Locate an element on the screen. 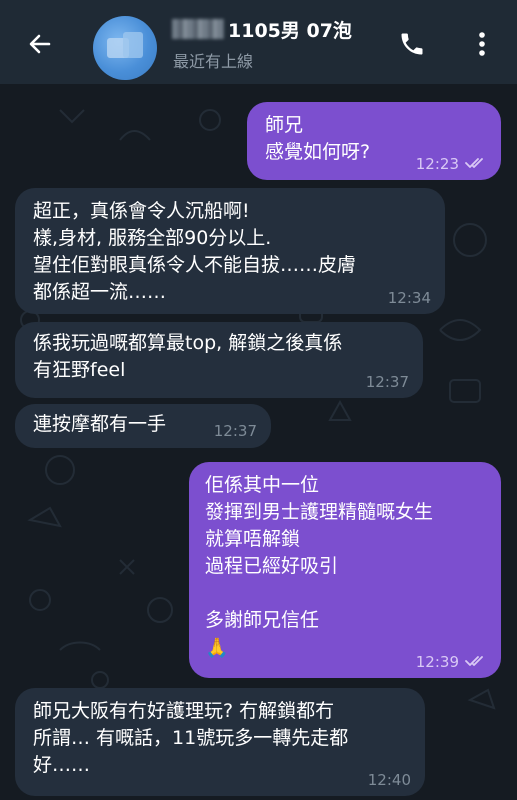  message-text: 係我玩過嘅都算最top, 解鎖之後真係 有狂野feel is located at coordinates (188, 356).